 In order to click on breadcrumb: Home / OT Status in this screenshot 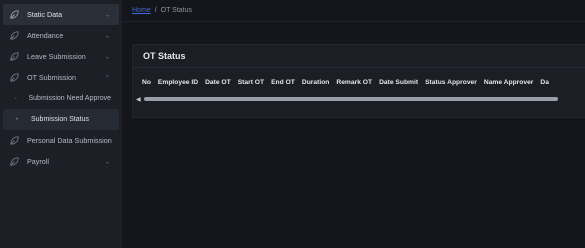, I will do `click(353, 11)`.